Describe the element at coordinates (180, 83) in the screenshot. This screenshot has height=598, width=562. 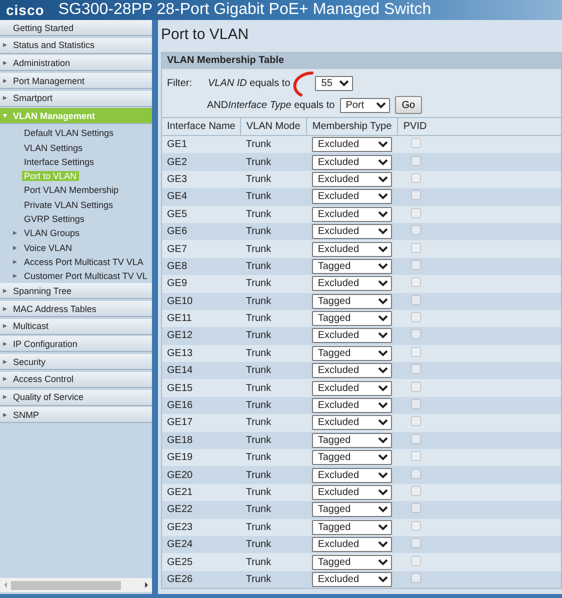
I see `filter-label: Filter:` at that location.